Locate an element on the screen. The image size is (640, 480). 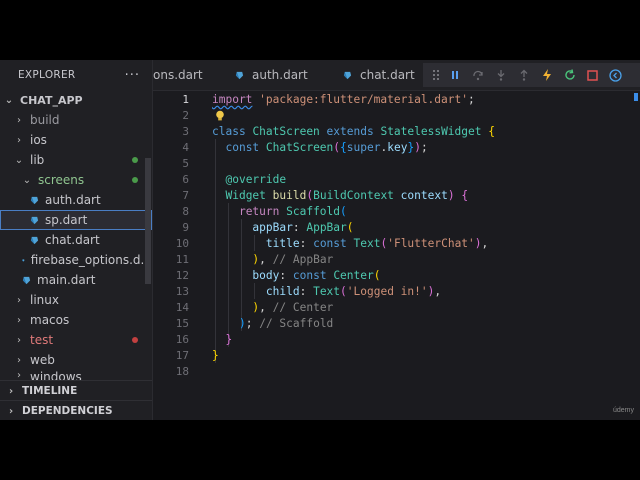
code-line-12: body: const Center( is located at coordinates (316, 275).